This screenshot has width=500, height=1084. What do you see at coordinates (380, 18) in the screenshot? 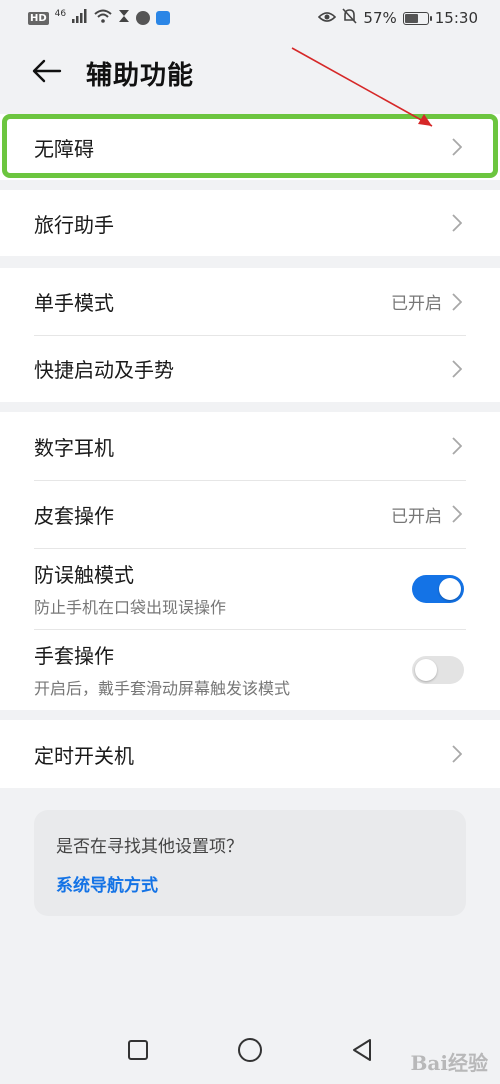
I see `battery-percent: 57%` at bounding box center [380, 18].